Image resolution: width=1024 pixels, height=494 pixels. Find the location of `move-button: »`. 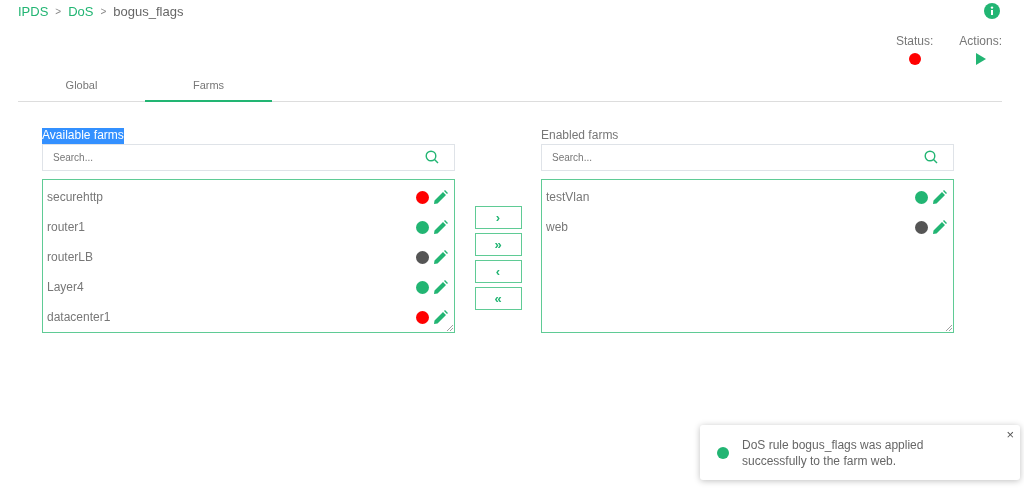

move-button: » is located at coordinates (498, 244).